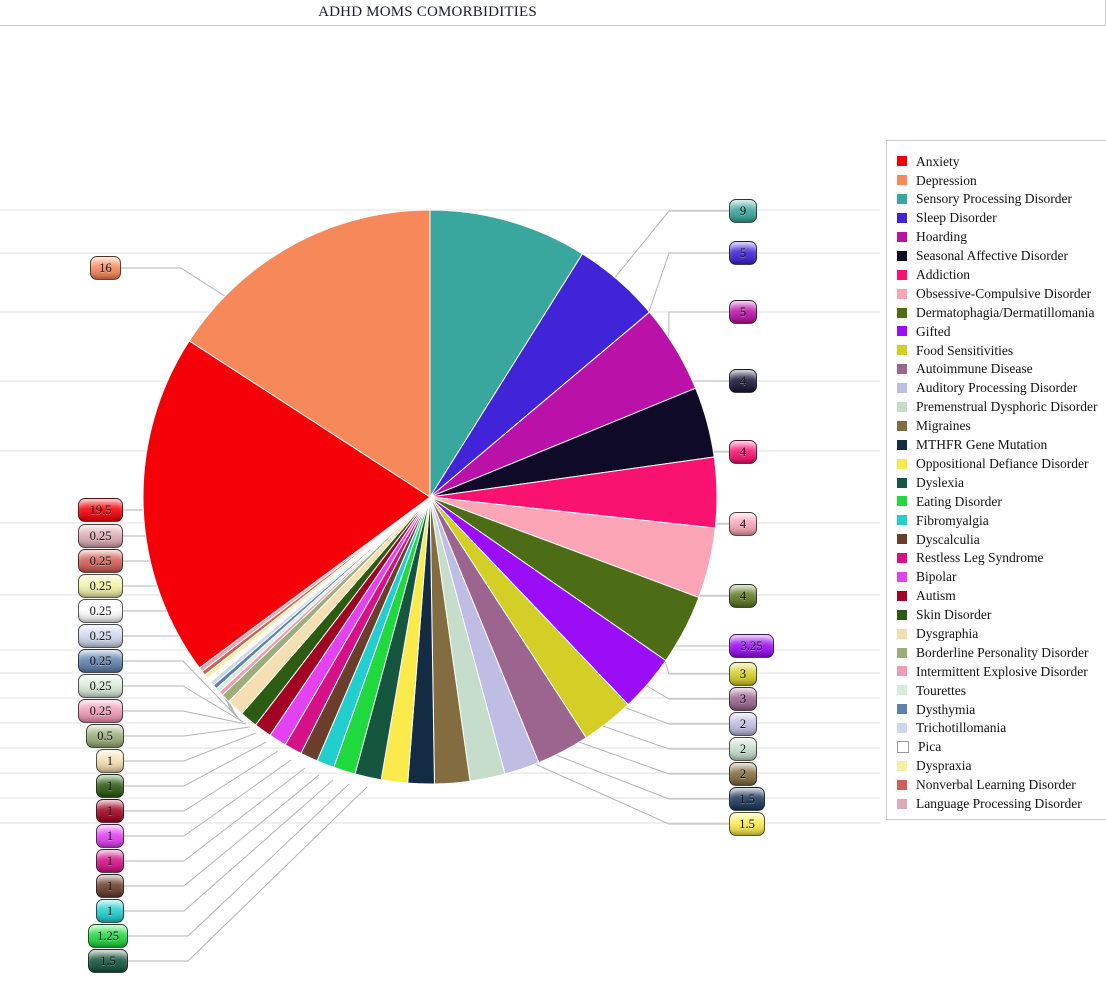  Describe the element at coordinates (996, 369) in the screenshot. I see `legend-item: Autoimmune Disease` at that location.